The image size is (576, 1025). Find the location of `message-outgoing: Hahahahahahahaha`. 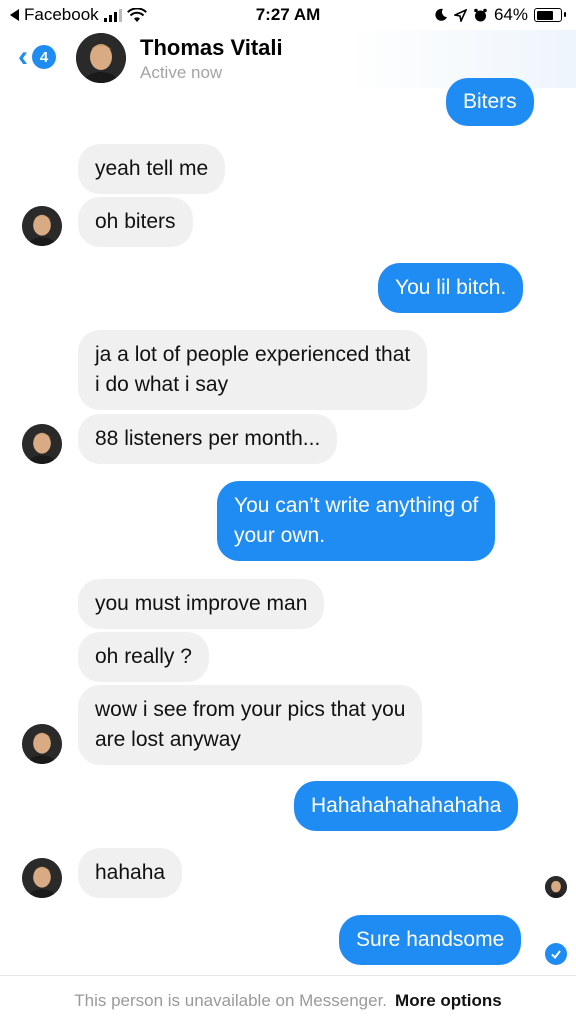

message-outgoing: Hahahahahahahaha is located at coordinates (406, 806).